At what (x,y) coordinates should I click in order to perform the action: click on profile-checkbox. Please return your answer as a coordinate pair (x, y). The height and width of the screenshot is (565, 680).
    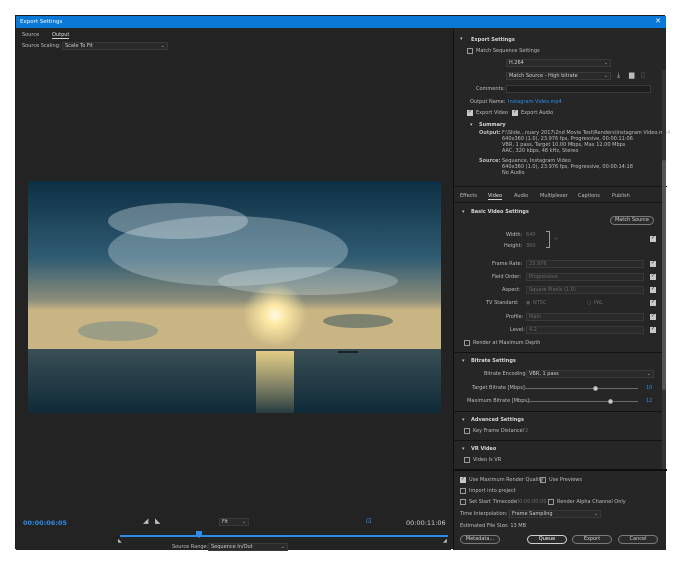
    Looking at the image, I should click on (653, 316).